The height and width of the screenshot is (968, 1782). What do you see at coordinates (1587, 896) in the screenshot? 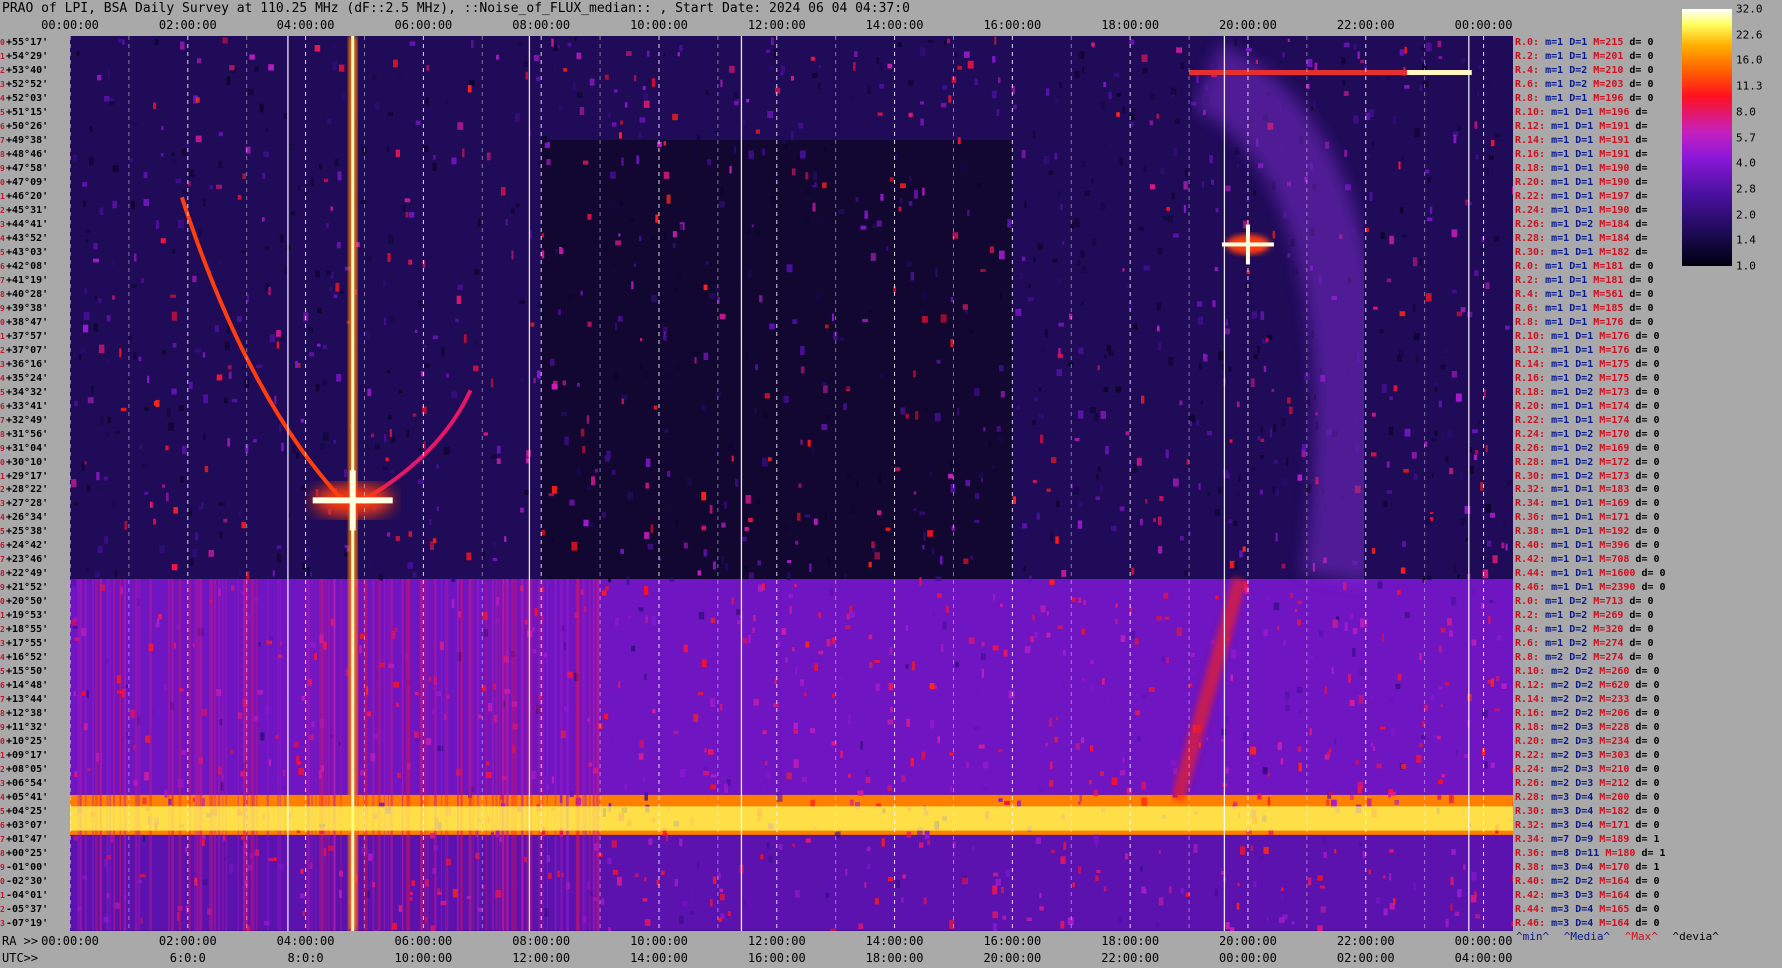
I see `row-stat: R.42: m=3 D=3 M=164 d= 0` at bounding box center [1587, 896].